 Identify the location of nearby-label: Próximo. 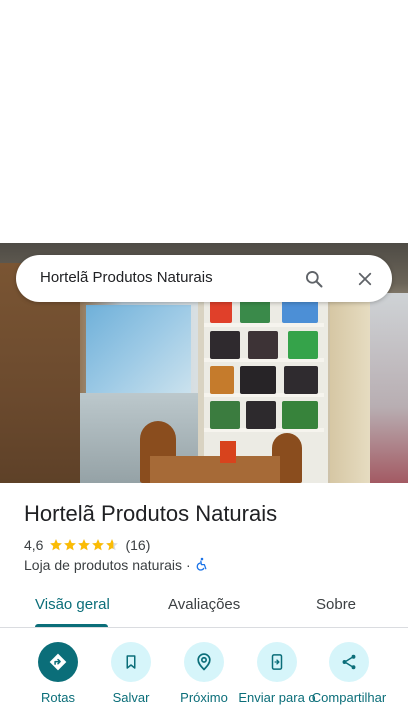
(204, 697).